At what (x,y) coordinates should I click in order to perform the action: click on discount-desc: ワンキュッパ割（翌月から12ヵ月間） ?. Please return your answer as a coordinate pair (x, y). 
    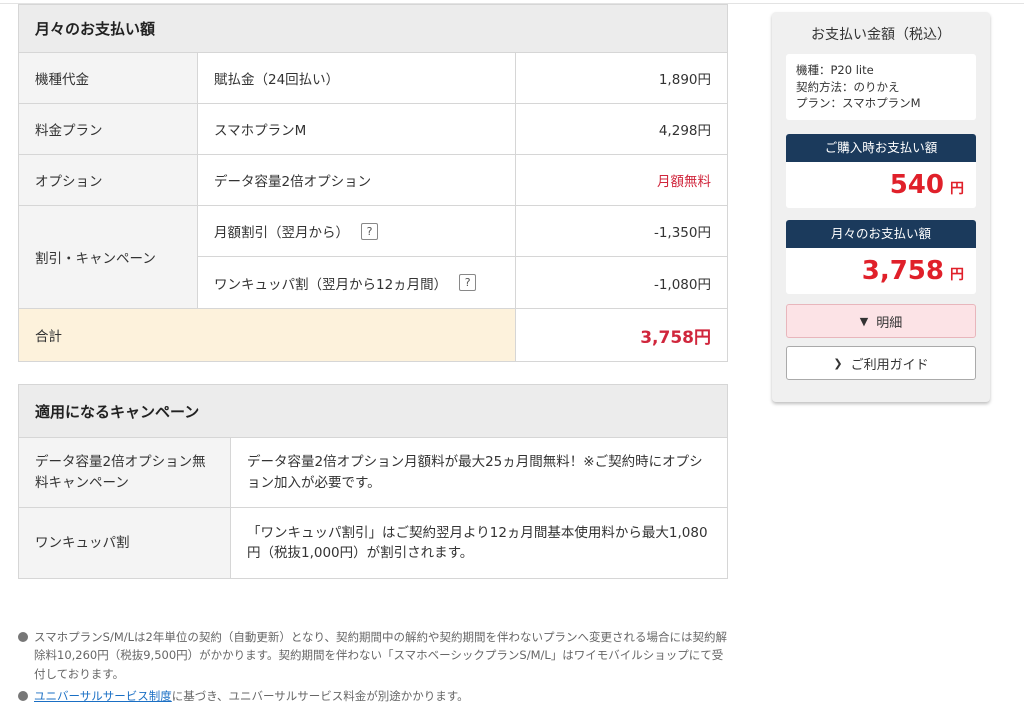
    Looking at the image, I should click on (357, 282).